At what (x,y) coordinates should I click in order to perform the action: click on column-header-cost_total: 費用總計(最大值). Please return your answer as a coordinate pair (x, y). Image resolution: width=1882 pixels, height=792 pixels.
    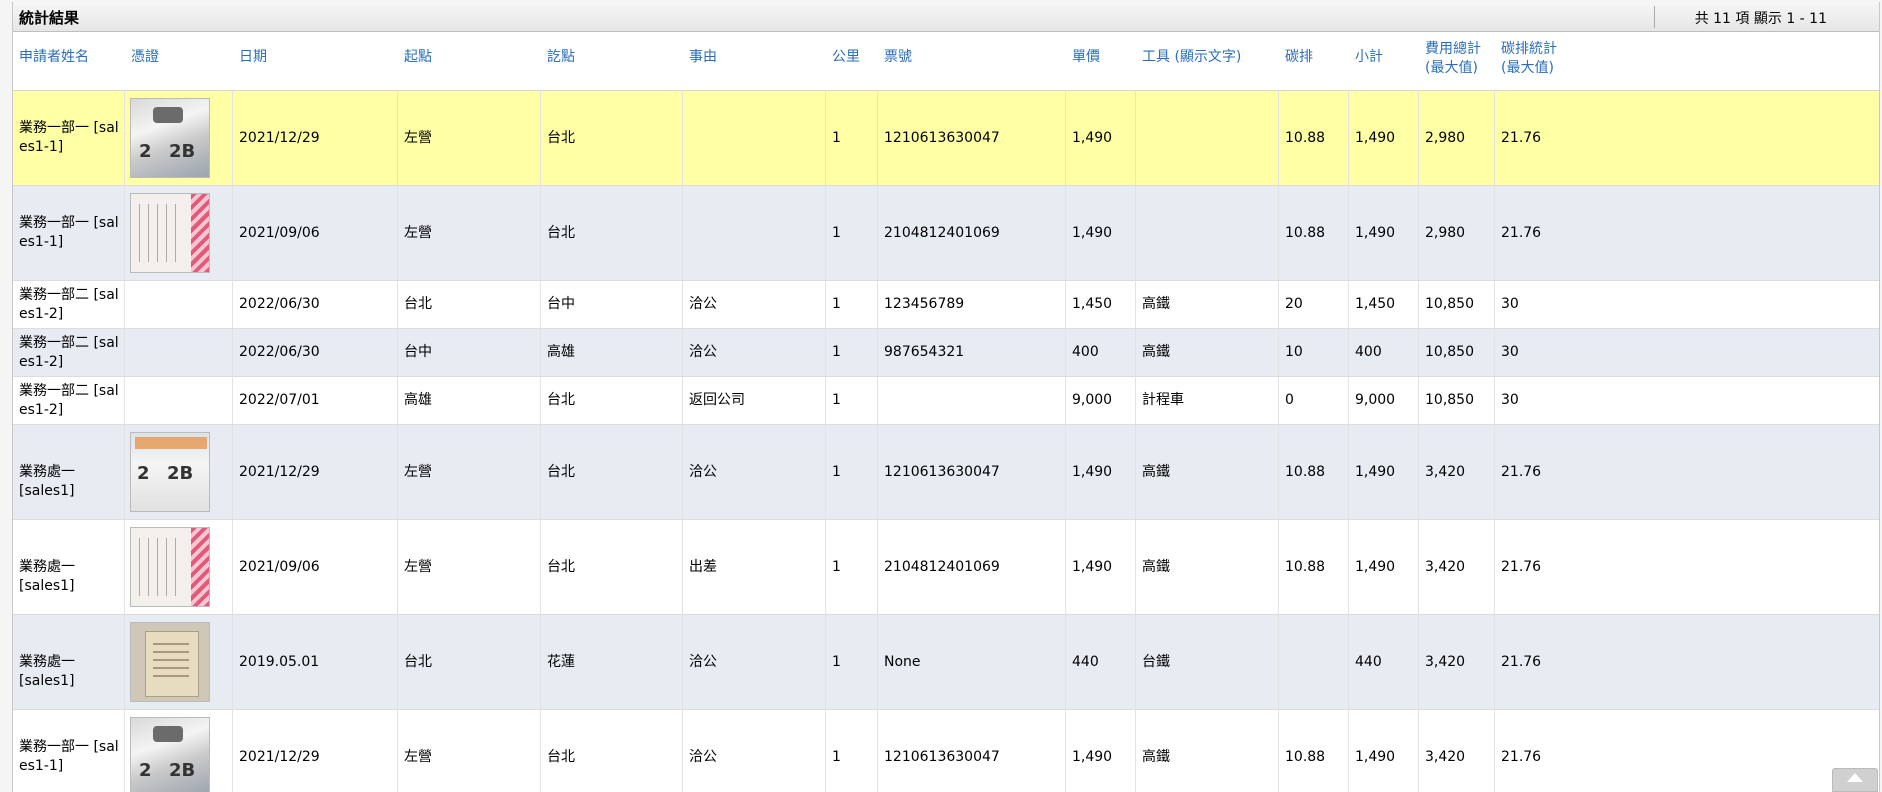
    Looking at the image, I should click on (1456, 59).